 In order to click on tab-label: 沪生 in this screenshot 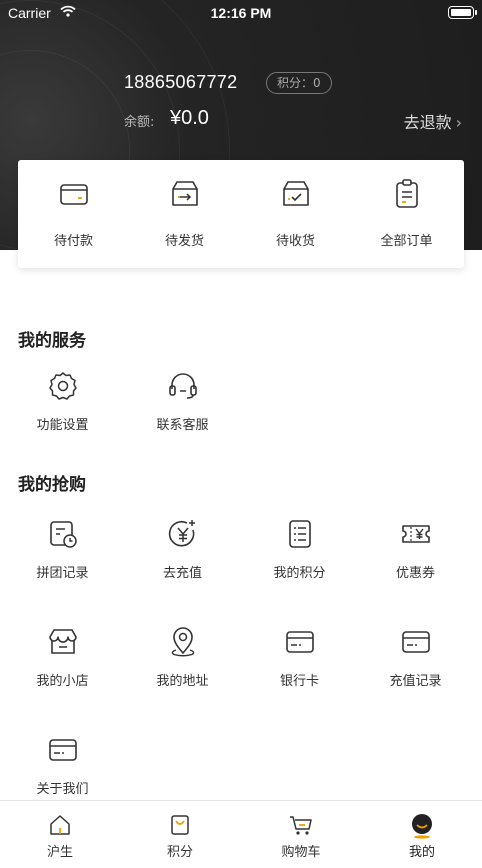, I will do `click(59, 852)`.